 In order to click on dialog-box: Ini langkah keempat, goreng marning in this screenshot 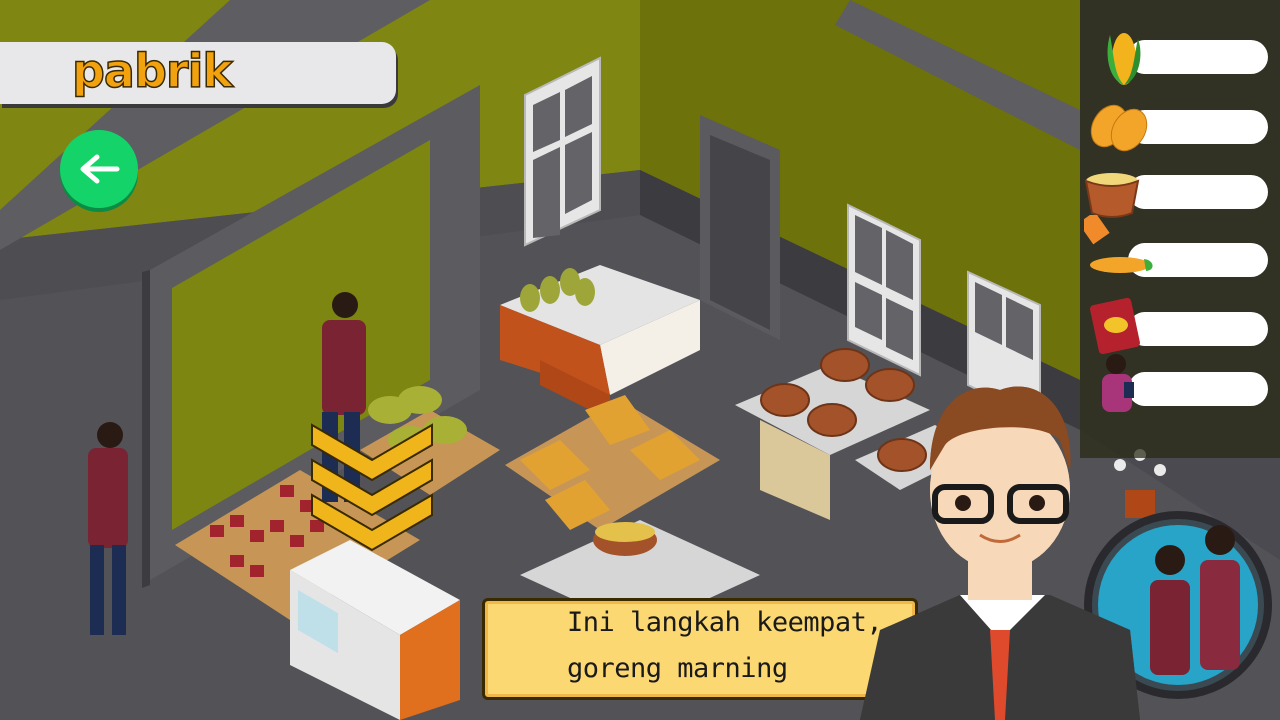, I will do `click(700, 649)`.